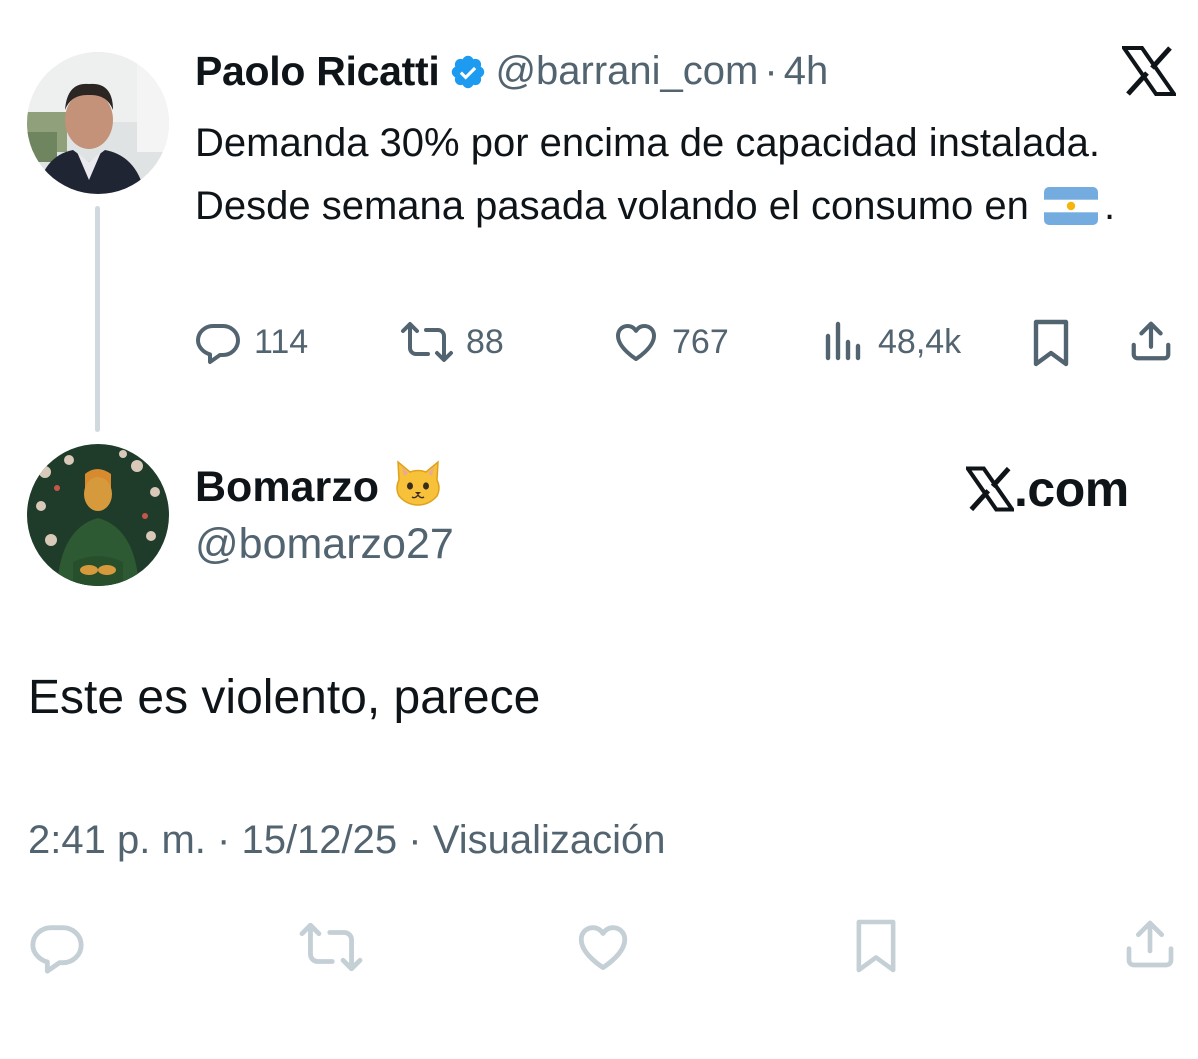 The image size is (1198, 1059). Describe the element at coordinates (626, 71) in the screenshot. I see `author-handle: @barrani_com` at that location.